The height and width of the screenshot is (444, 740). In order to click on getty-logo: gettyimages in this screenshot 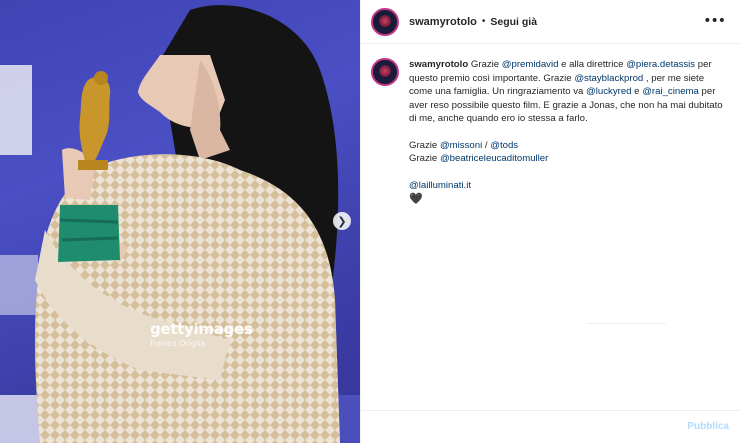, I will do `click(201, 329)`.